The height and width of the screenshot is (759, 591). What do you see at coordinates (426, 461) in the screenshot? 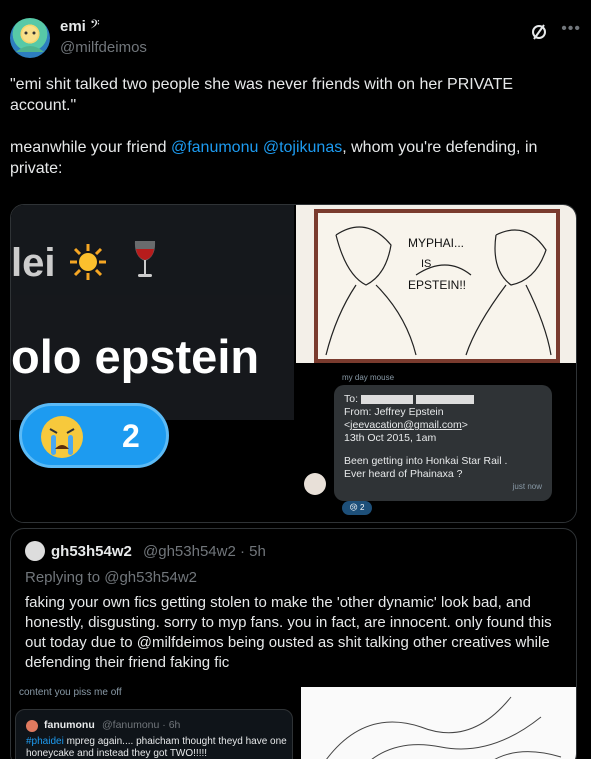
I see `dm-body-1: Been getting into Honkai Star Rail .` at bounding box center [426, 461].